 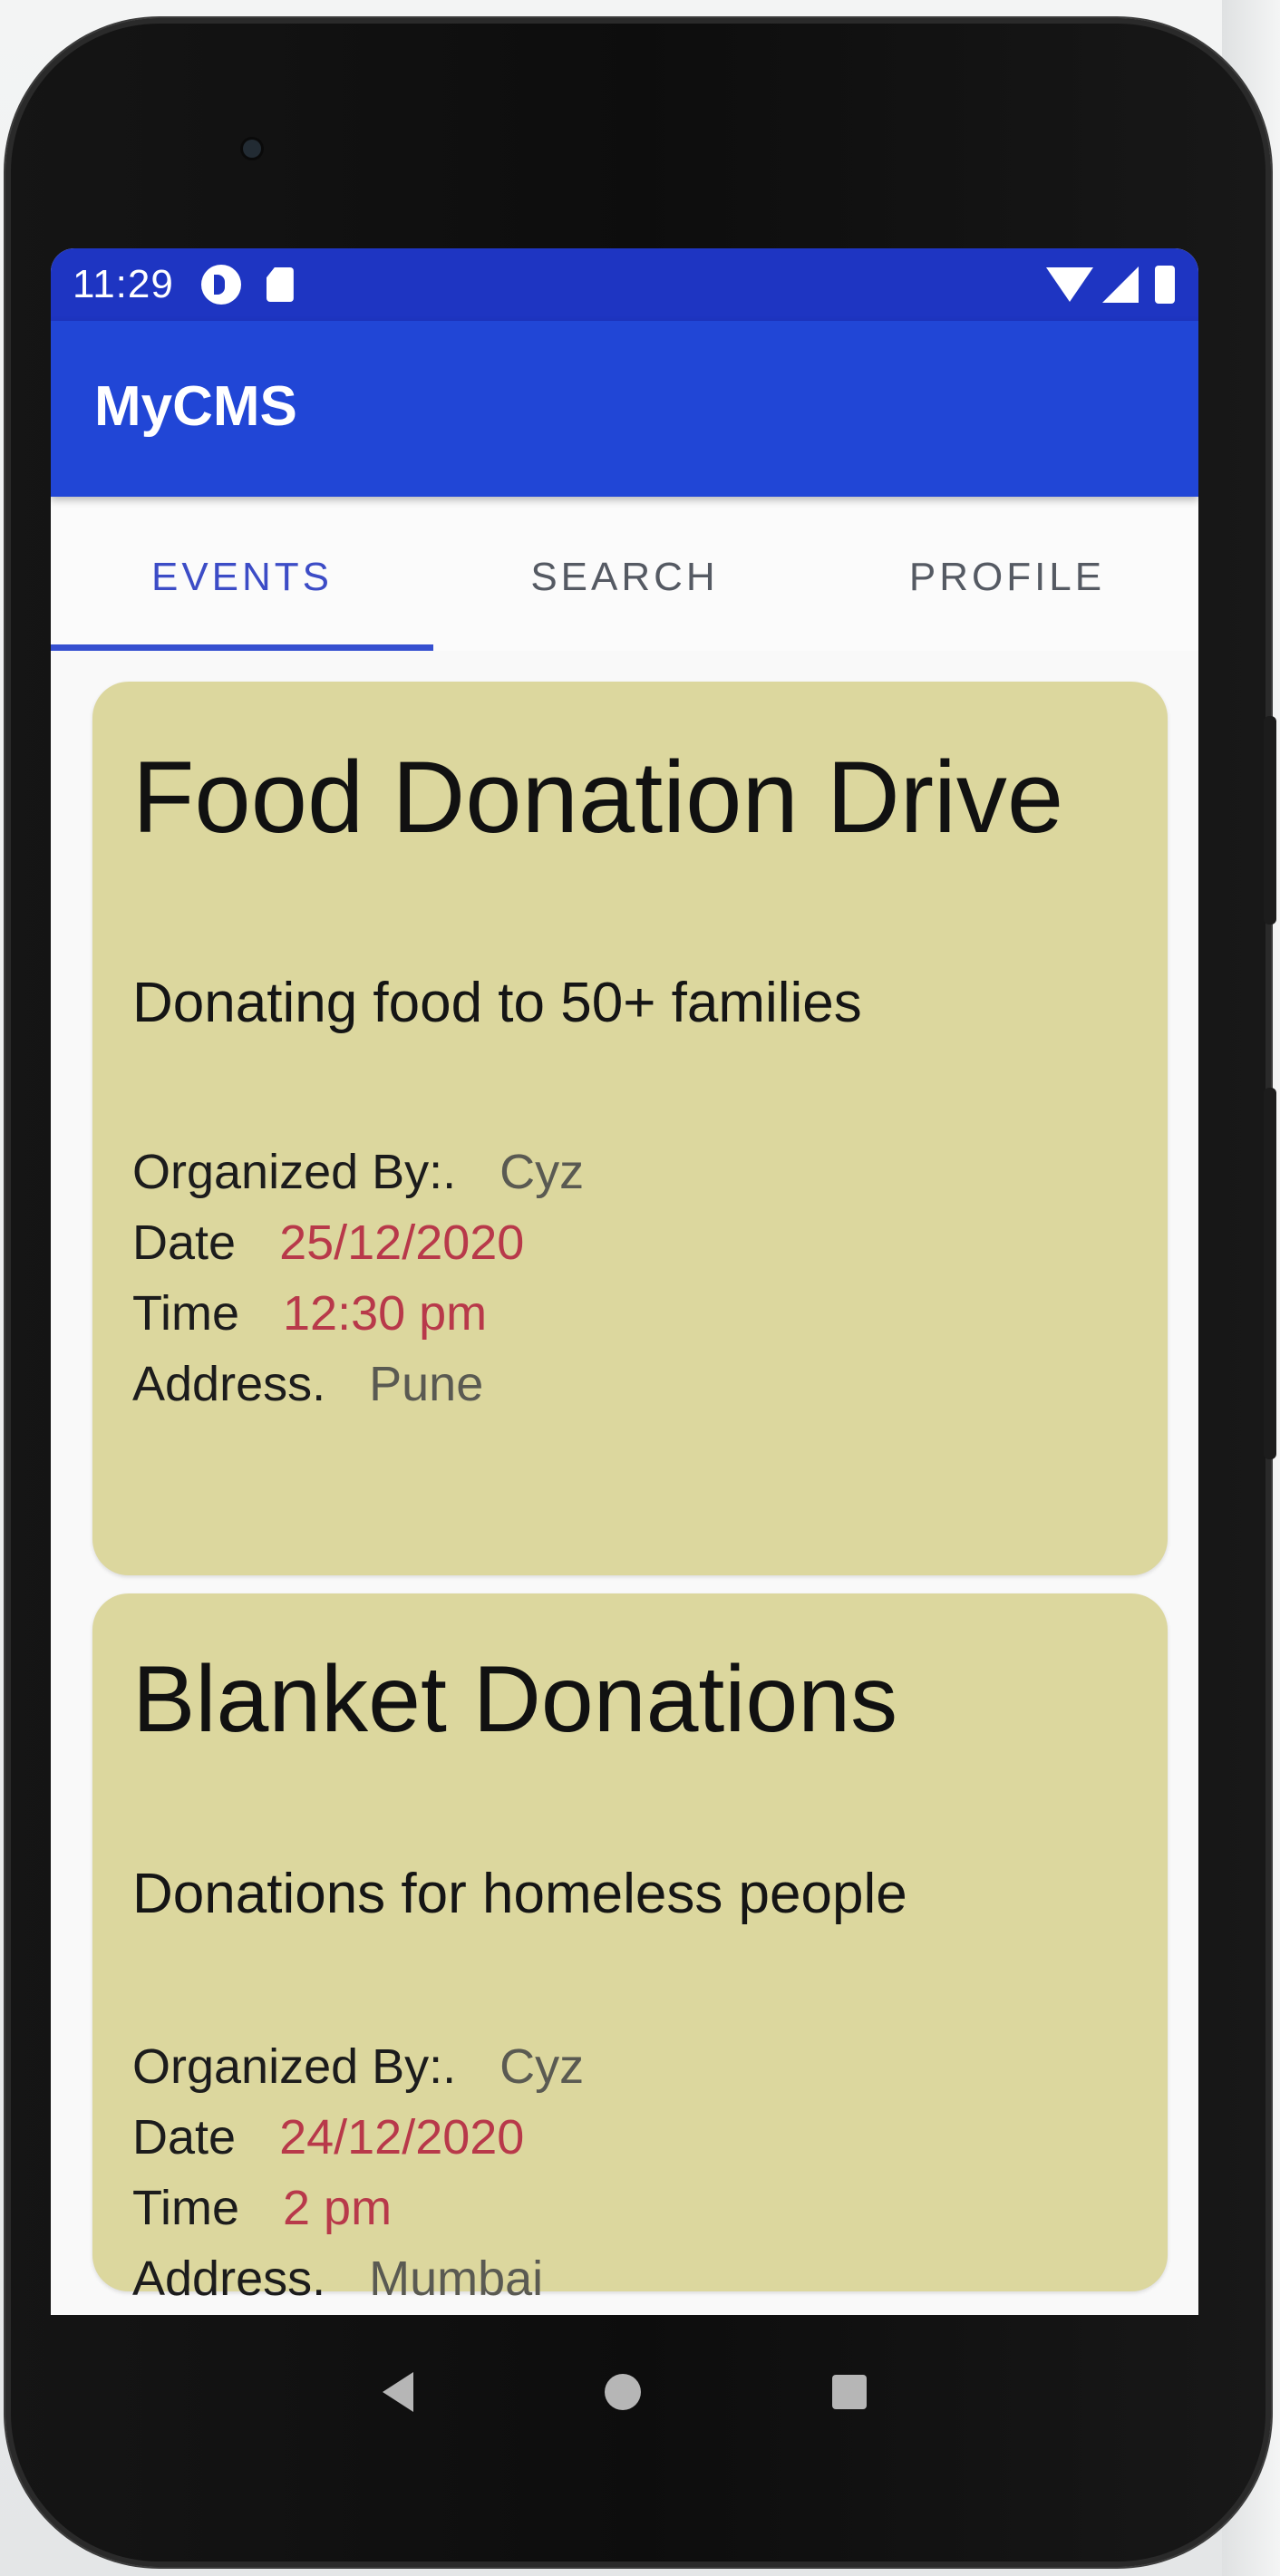 I want to click on tab-search: SEARCH, so click(x=624, y=574).